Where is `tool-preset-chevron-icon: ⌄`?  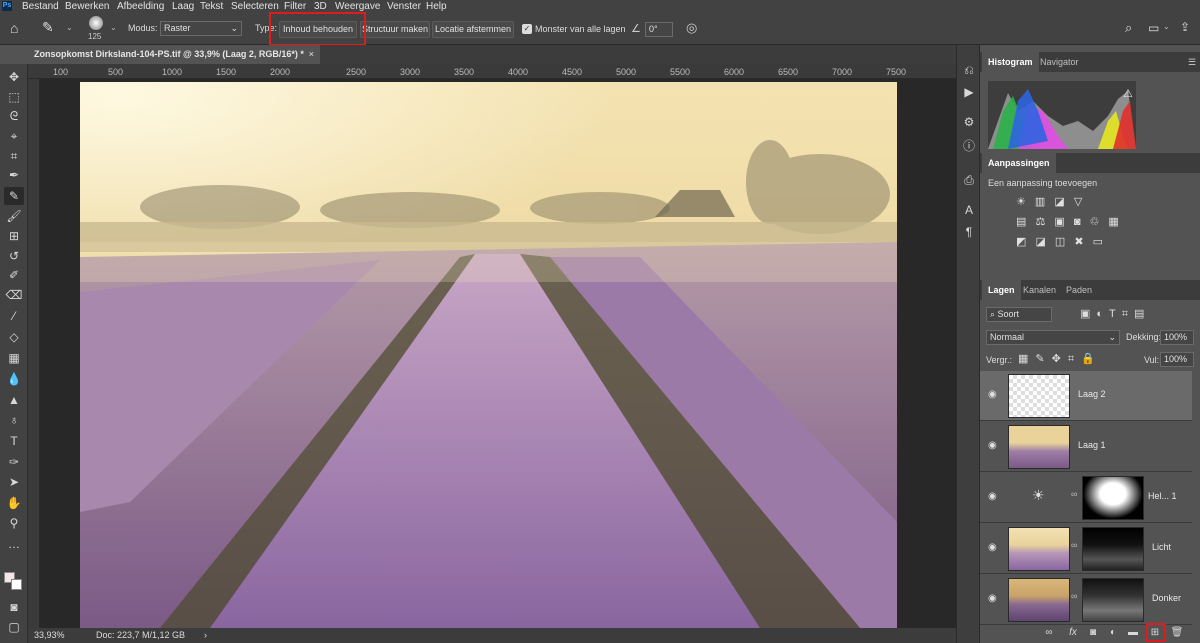
tool-preset-chevron-icon: ⌄ is located at coordinates (69, 27).